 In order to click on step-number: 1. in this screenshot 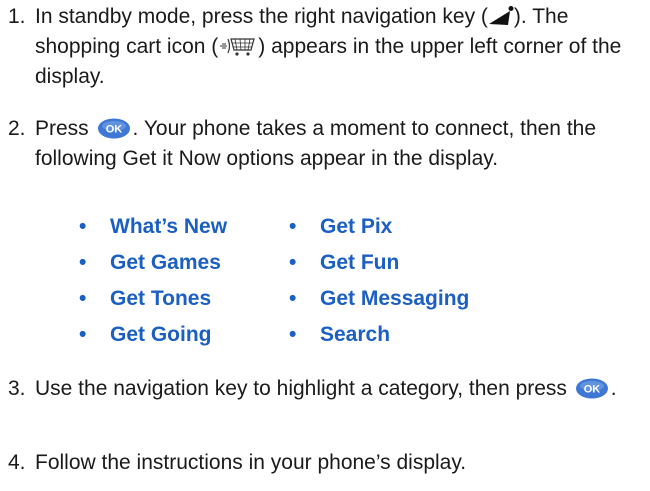, I will do `click(17, 16)`.